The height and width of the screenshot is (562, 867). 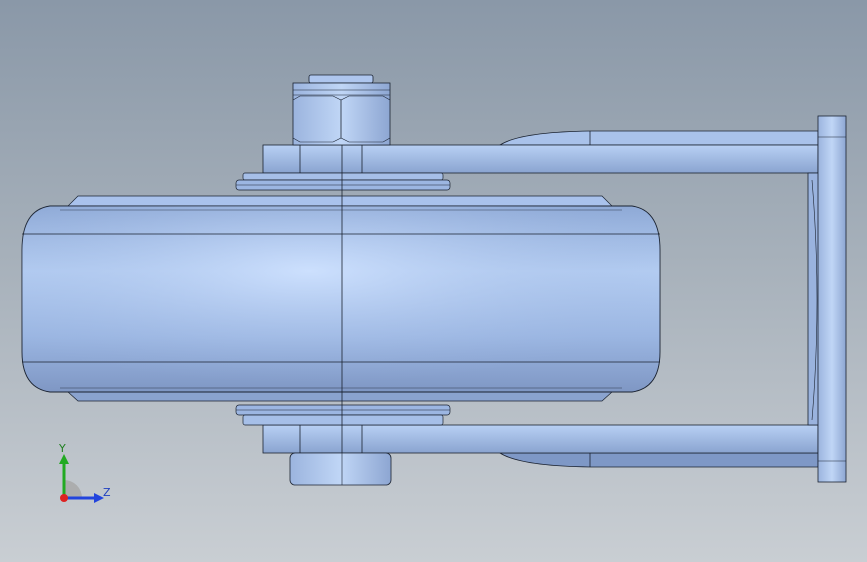 I want to click on bearing-top, so click(x=343, y=181).